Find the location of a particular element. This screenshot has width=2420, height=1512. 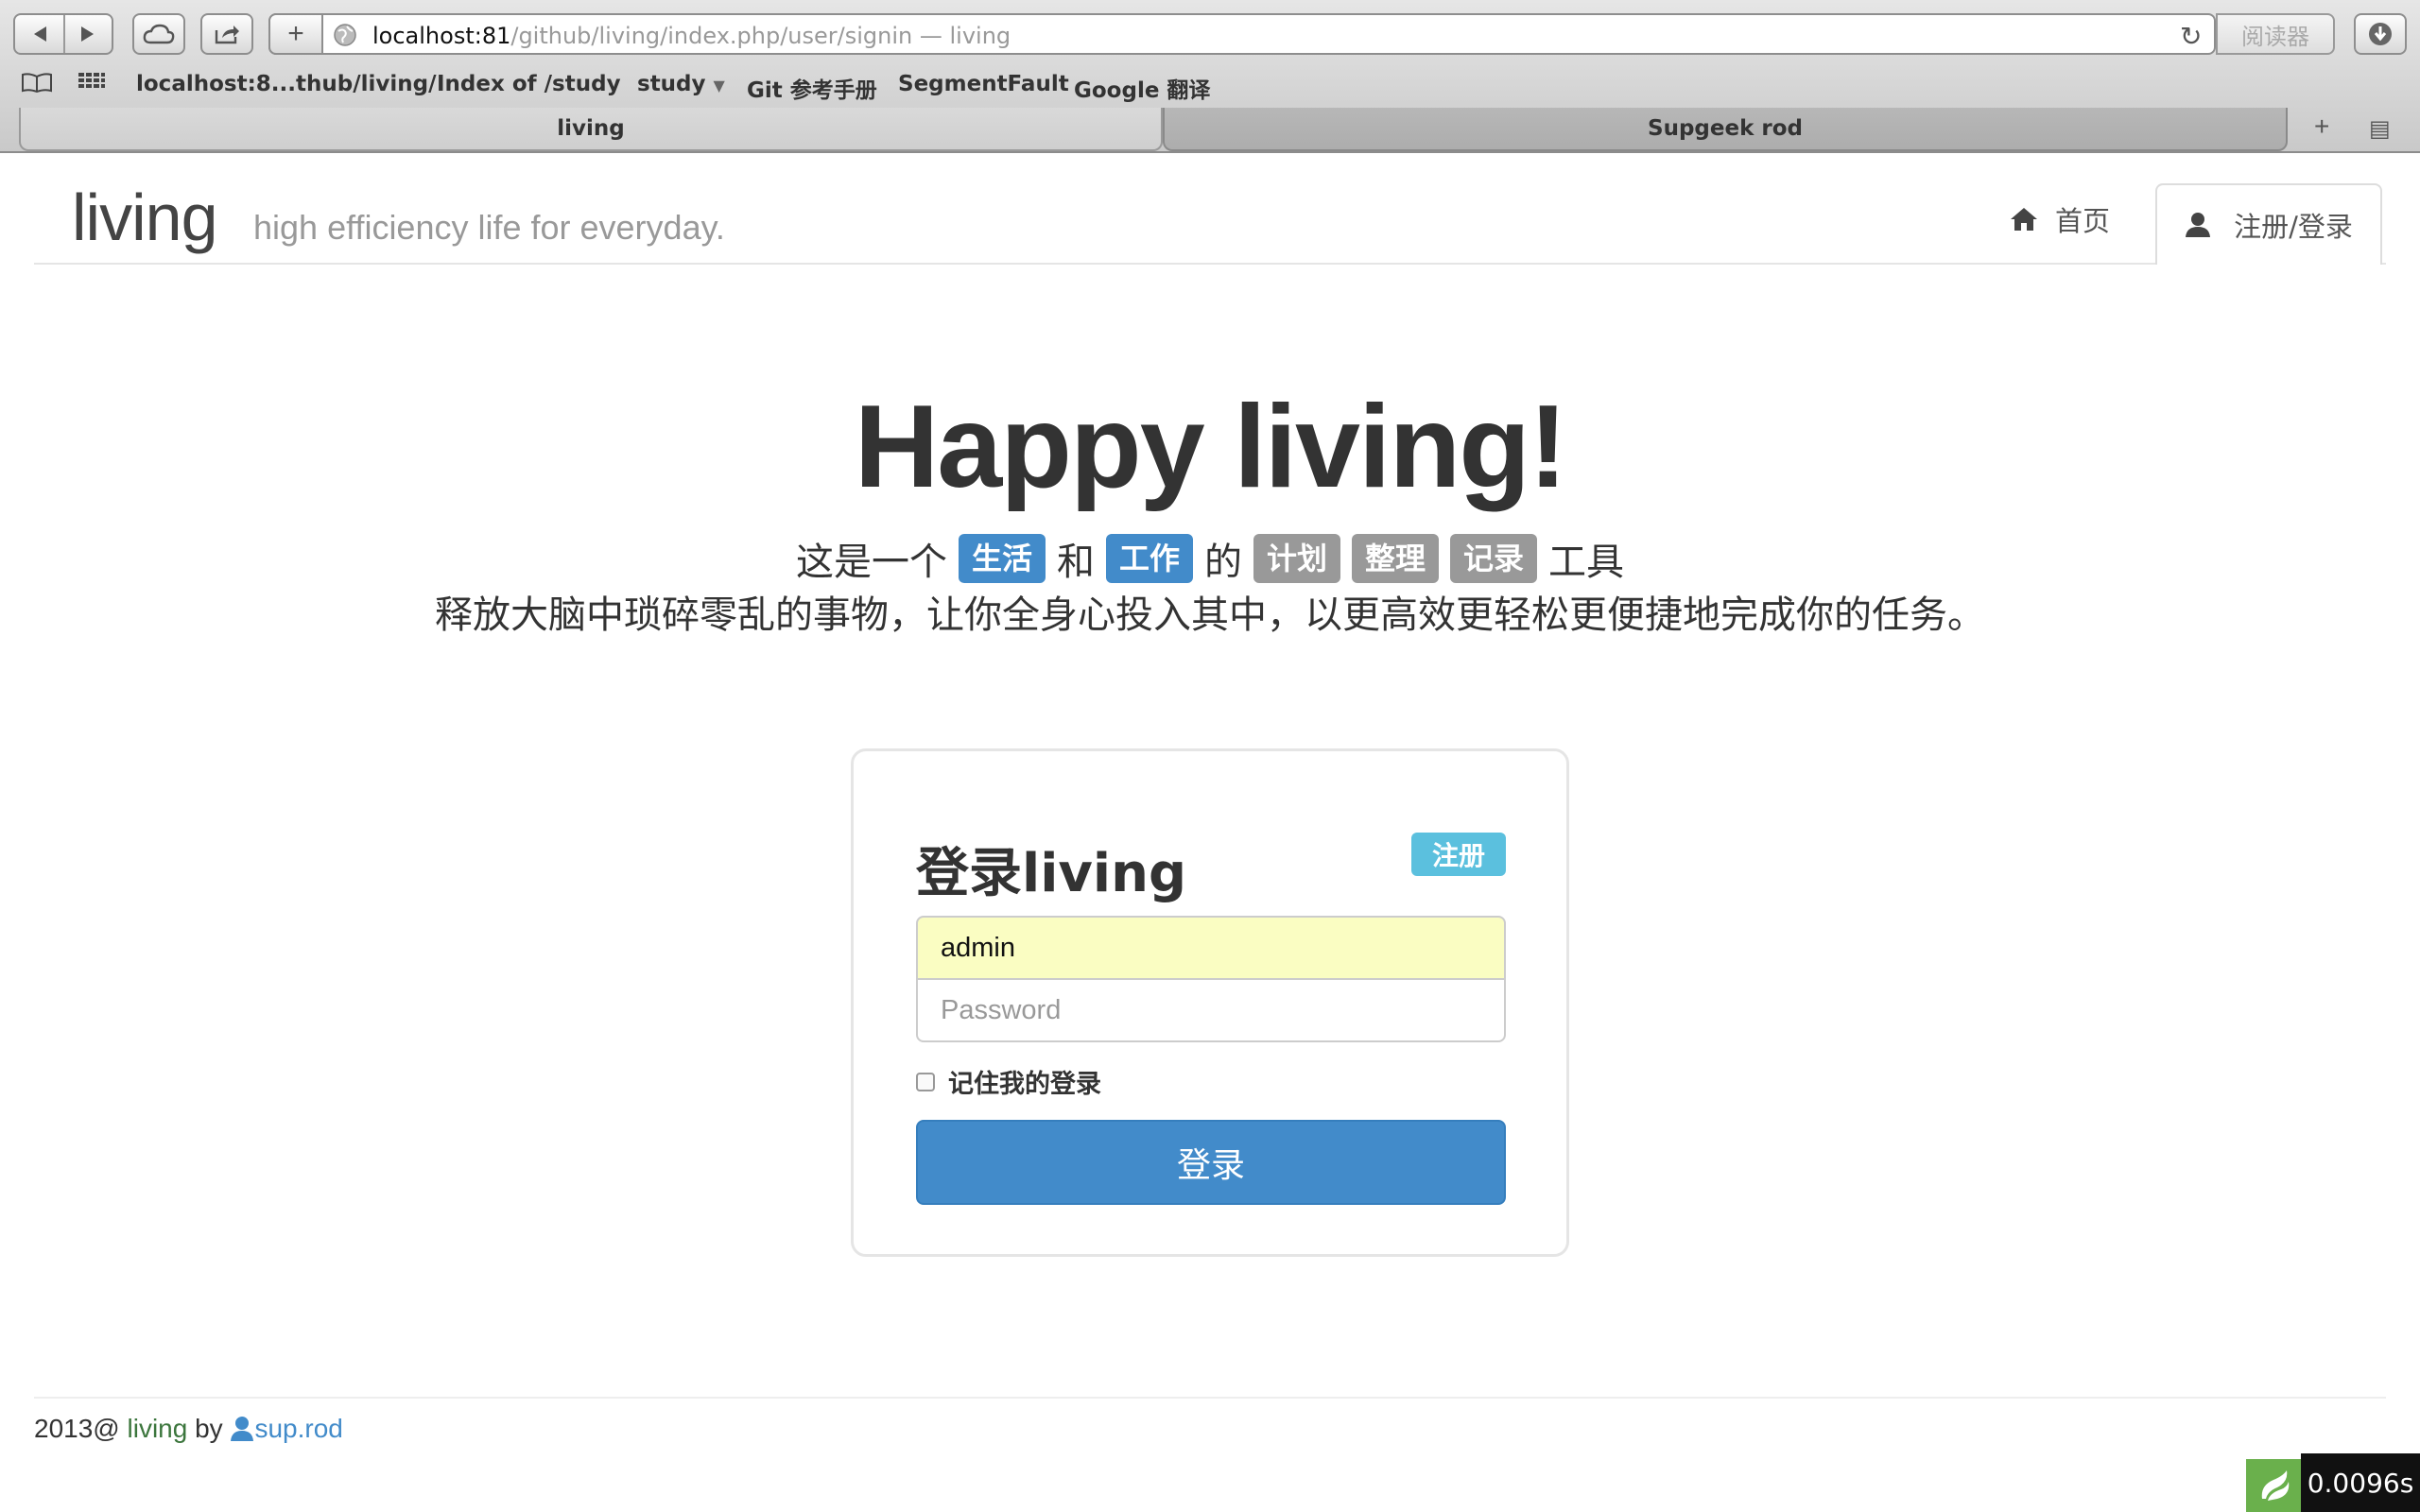

bookmark-folder-study: study ▼ is located at coordinates (681, 84).